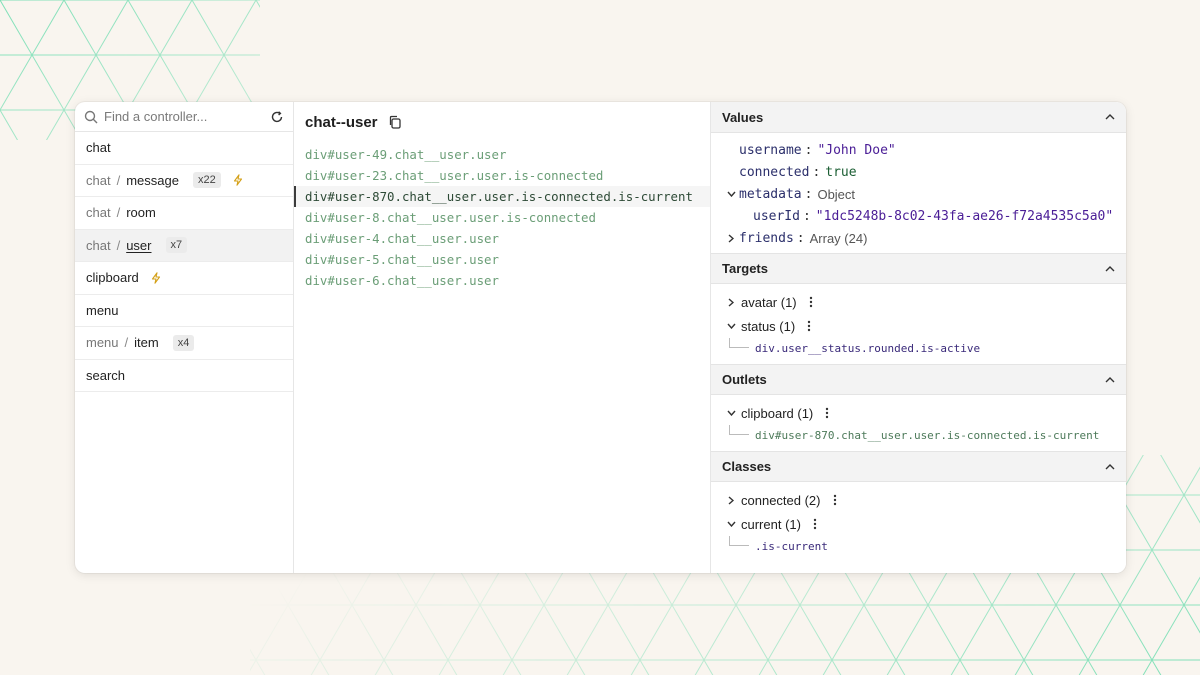  Describe the element at coordinates (184, 278) in the screenshot. I see `controller-item-clipboard: clipboard` at that location.